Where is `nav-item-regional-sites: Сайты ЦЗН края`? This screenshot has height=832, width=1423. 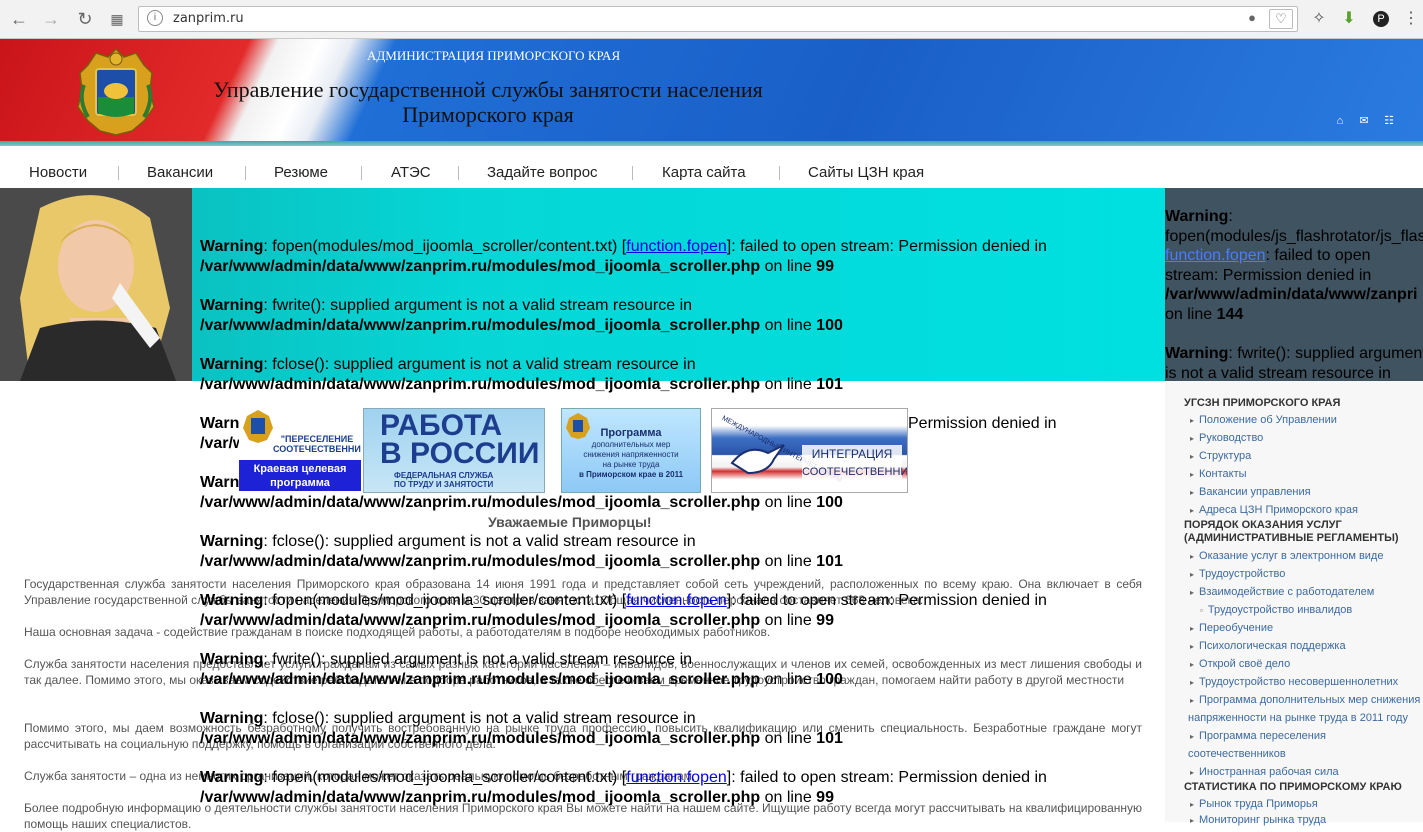 nav-item-regional-sites: Сайты ЦЗН края is located at coordinates (866, 172).